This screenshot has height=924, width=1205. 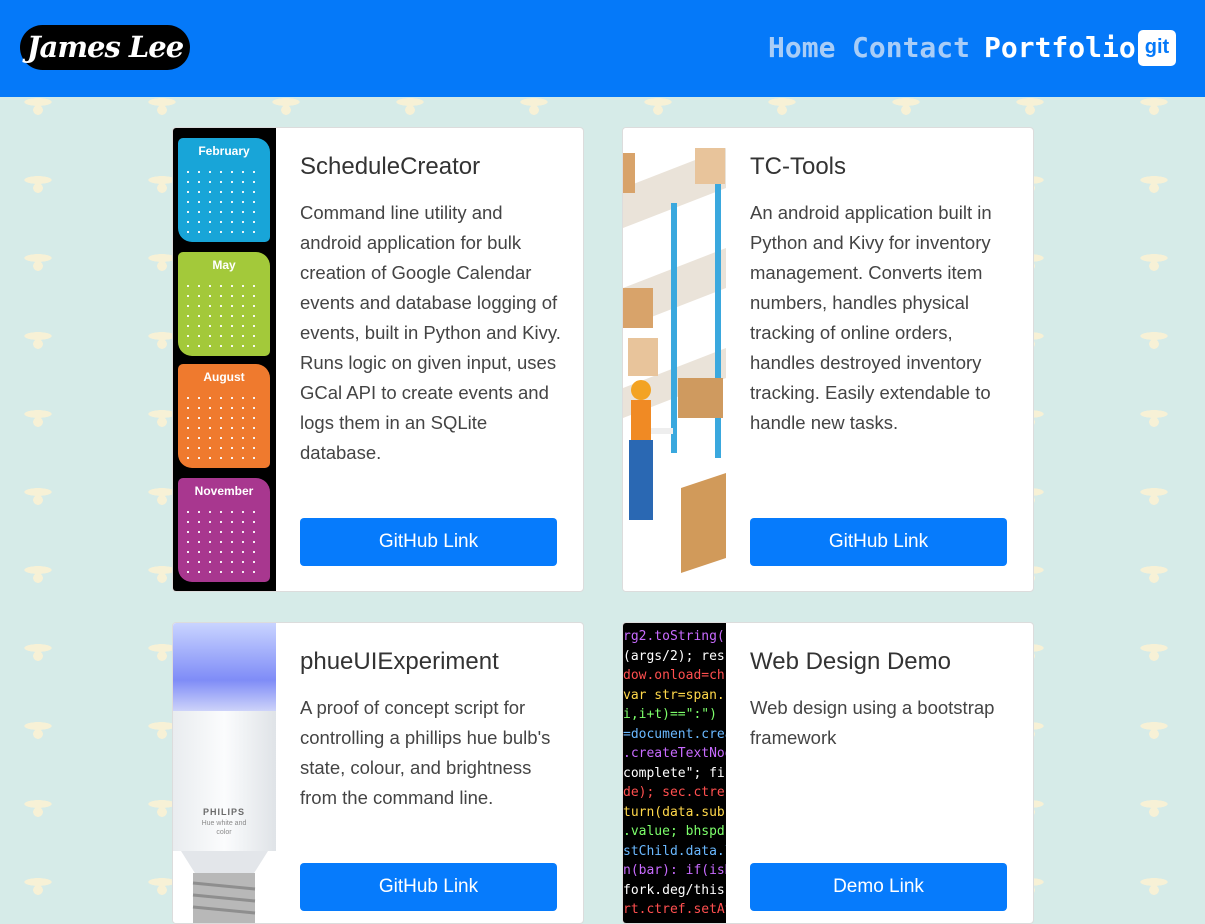 What do you see at coordinates (224, 828) in the screenshot?
I see `bulb-caption: Hue white and color` at bounding box center [224, 828].